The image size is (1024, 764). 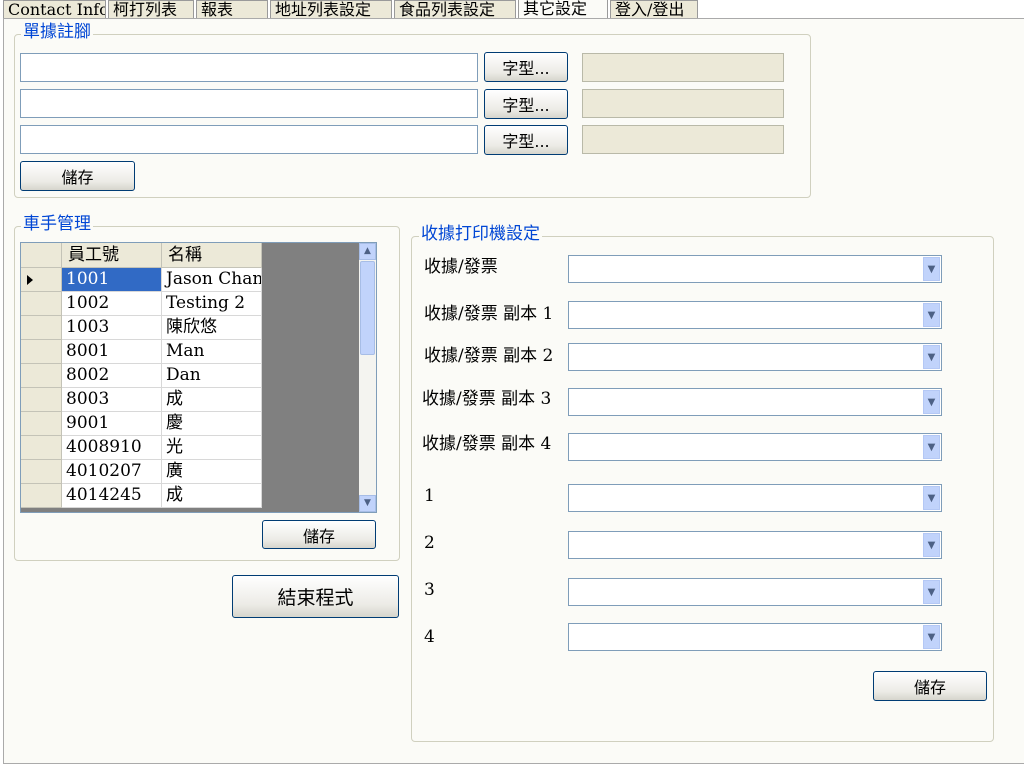 What do you see at coordinates (429, 637) in the screenshot?
I see `printer-label-4: 4` at bounding box center [429, 637].